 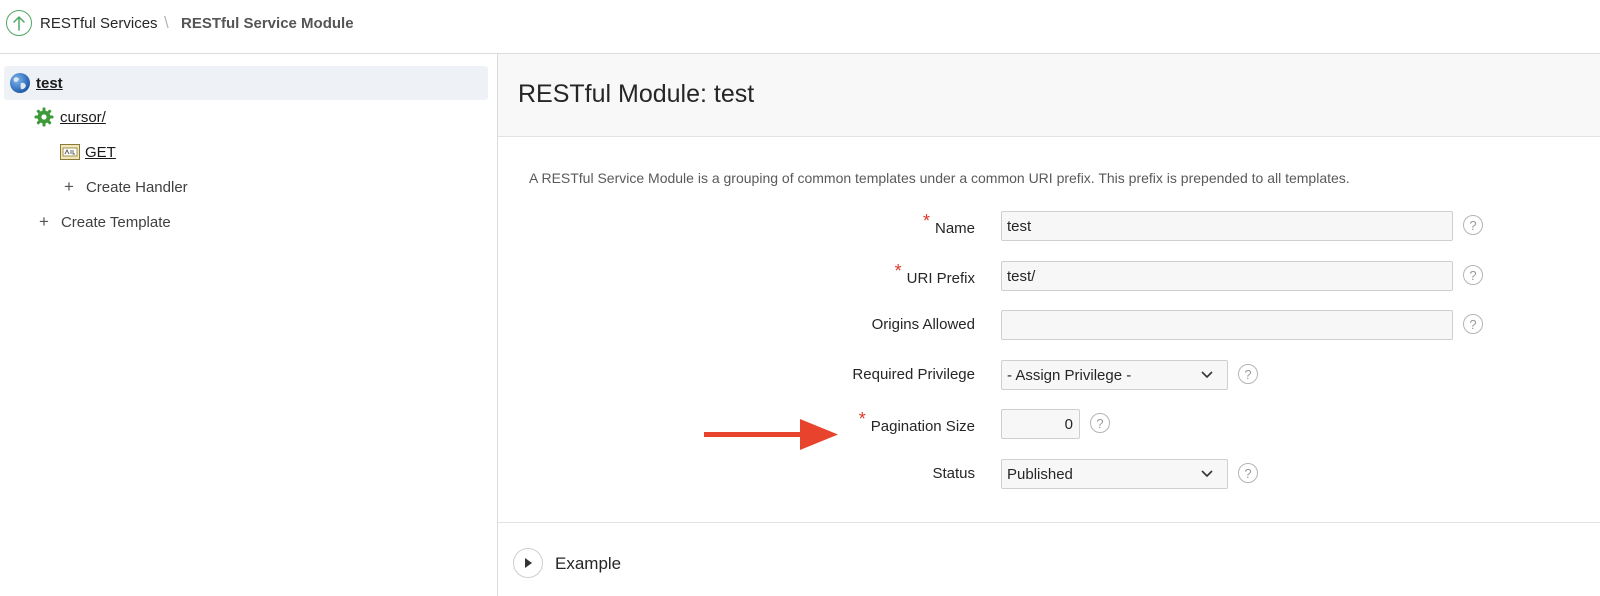 I want to click on status-select: Published, so click(x=1114, y=474).